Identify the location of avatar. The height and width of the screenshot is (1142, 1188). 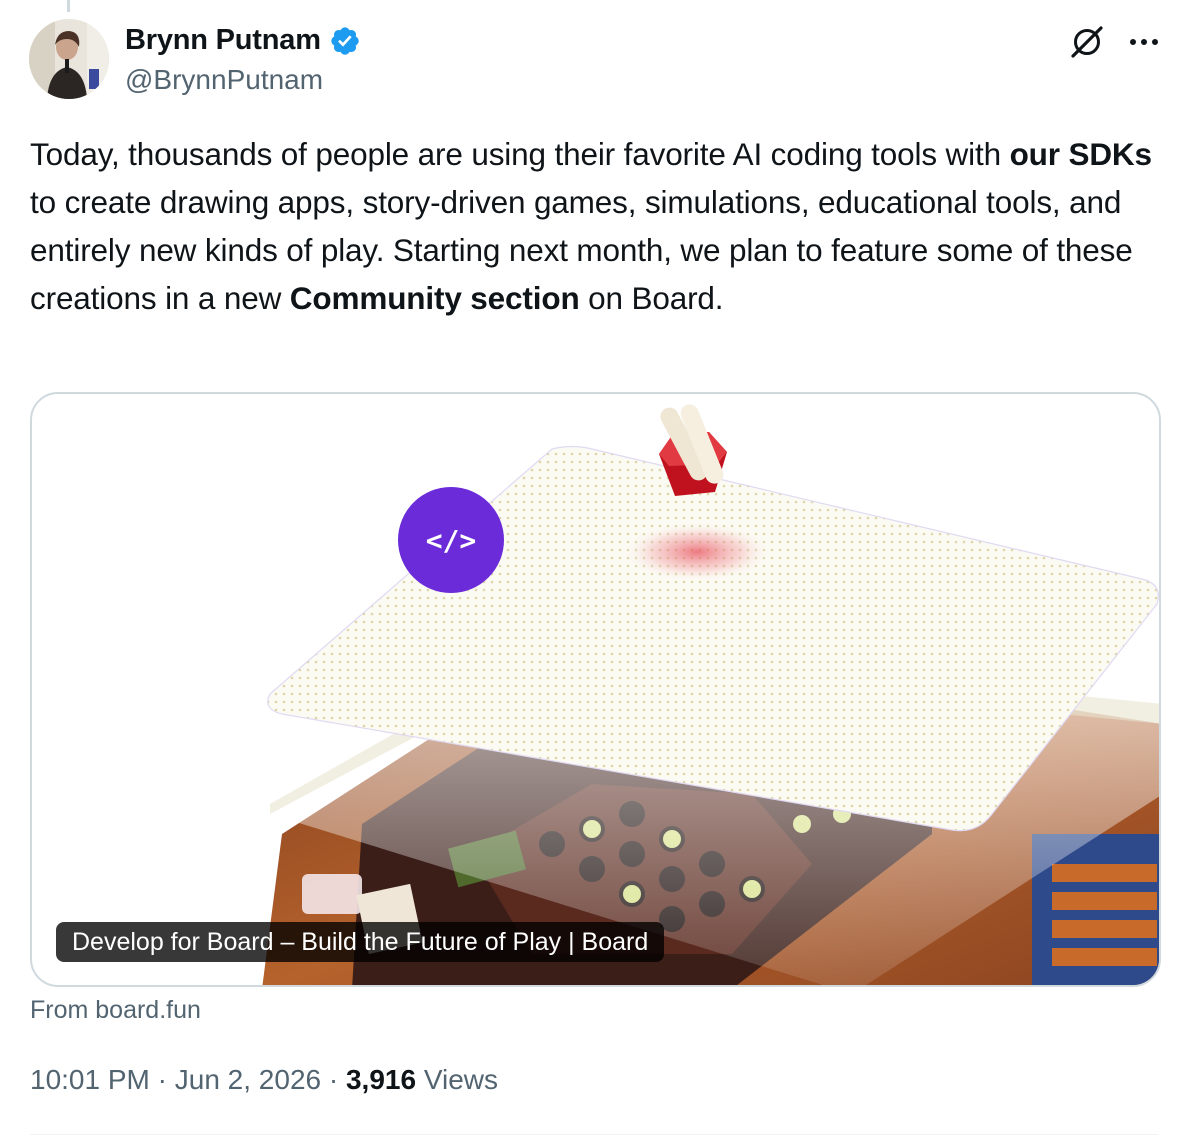
(69, 59).